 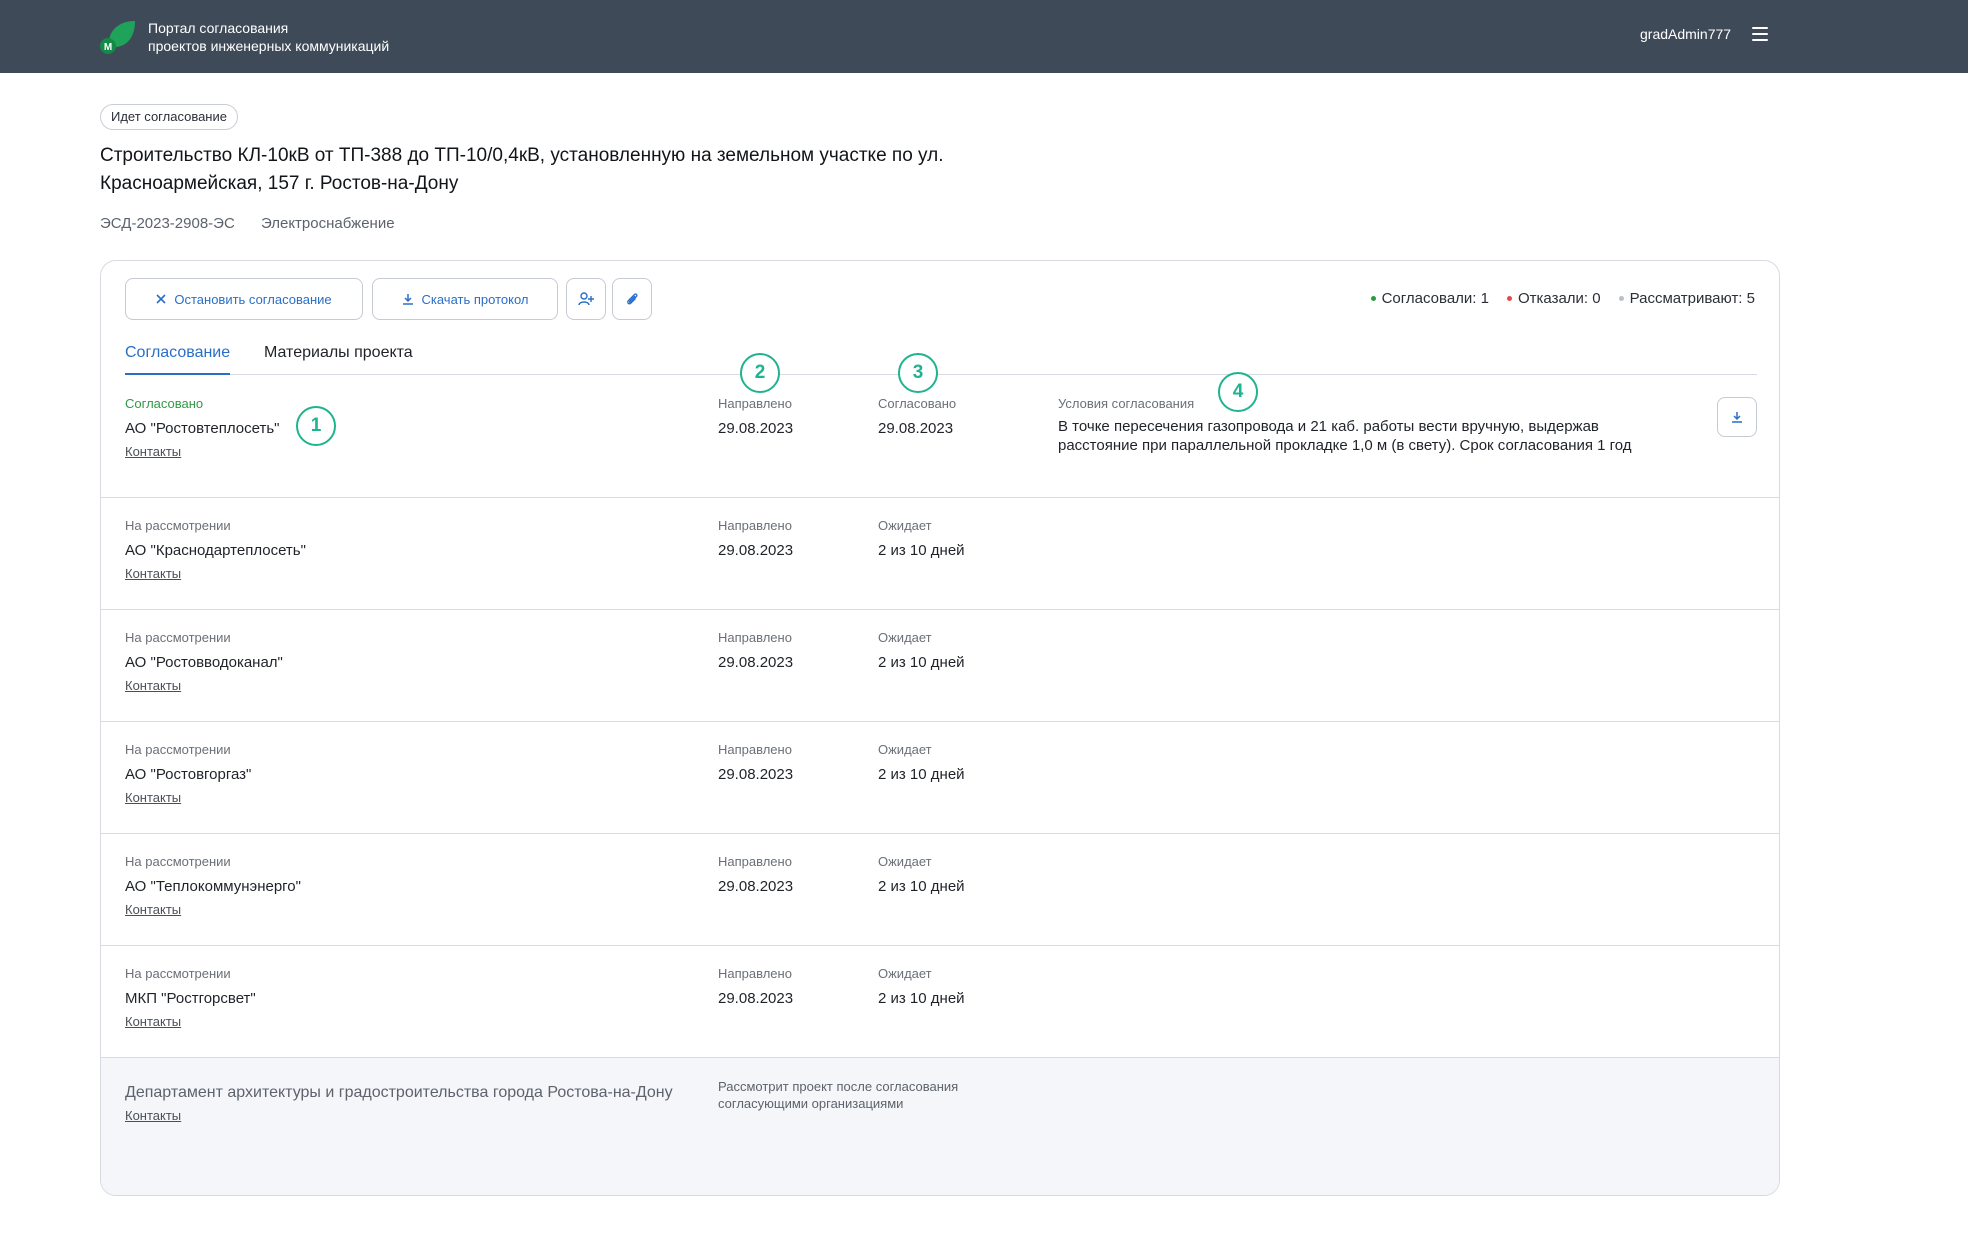 I want to click on annotation-marker-2: 2, so click(x=760, y=373).